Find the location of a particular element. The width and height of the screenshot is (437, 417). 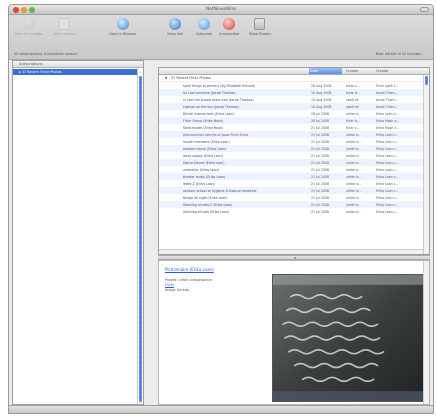

disclosure-triangle-icon: ▼ is located at coordinates (166, 78).